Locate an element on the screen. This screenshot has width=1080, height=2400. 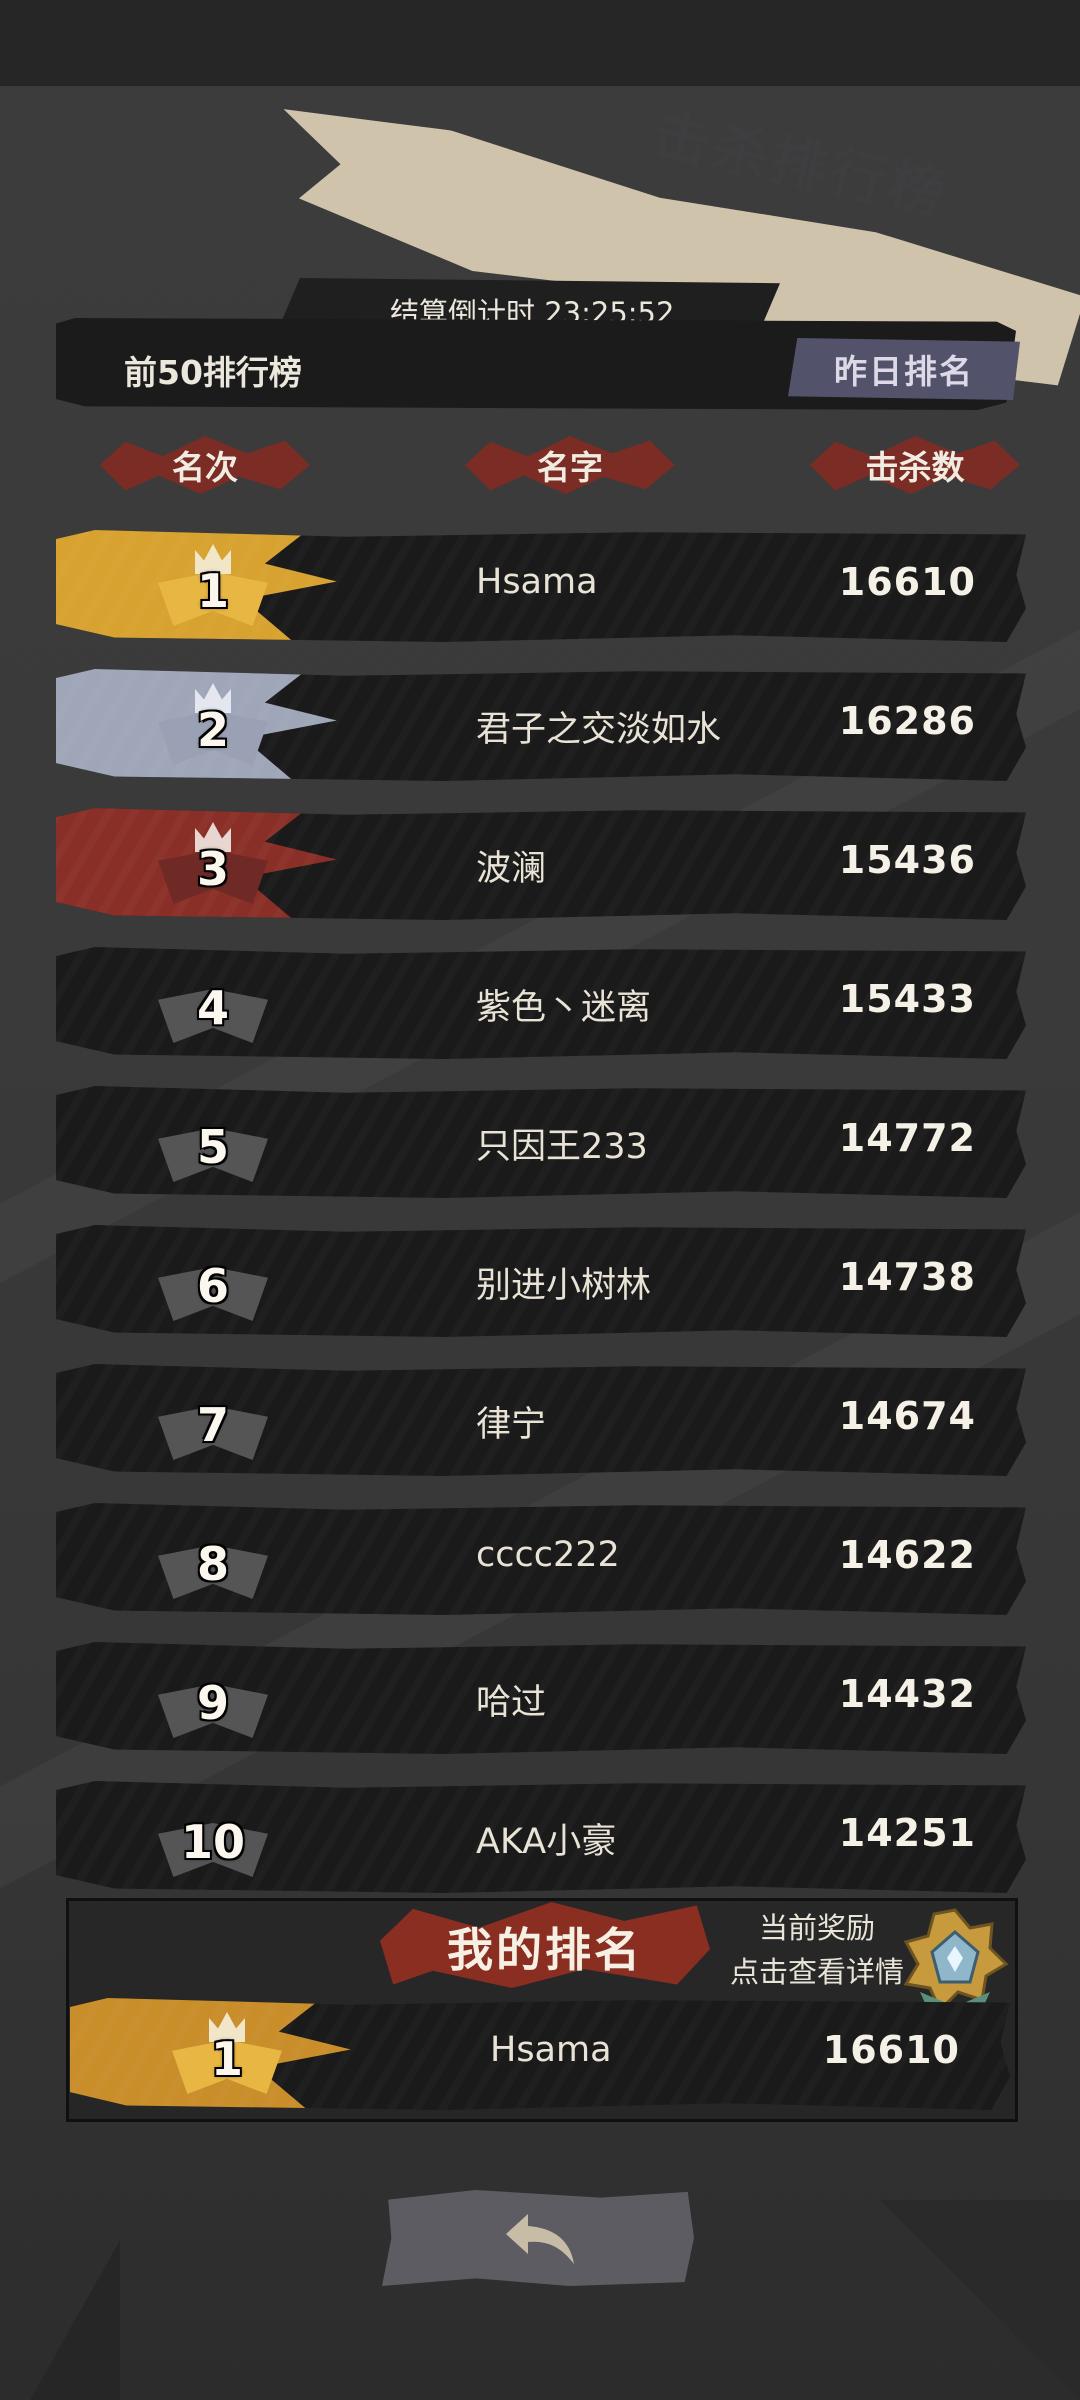
rank-badge-icon: 8 is located at coordinates (213, 1563).